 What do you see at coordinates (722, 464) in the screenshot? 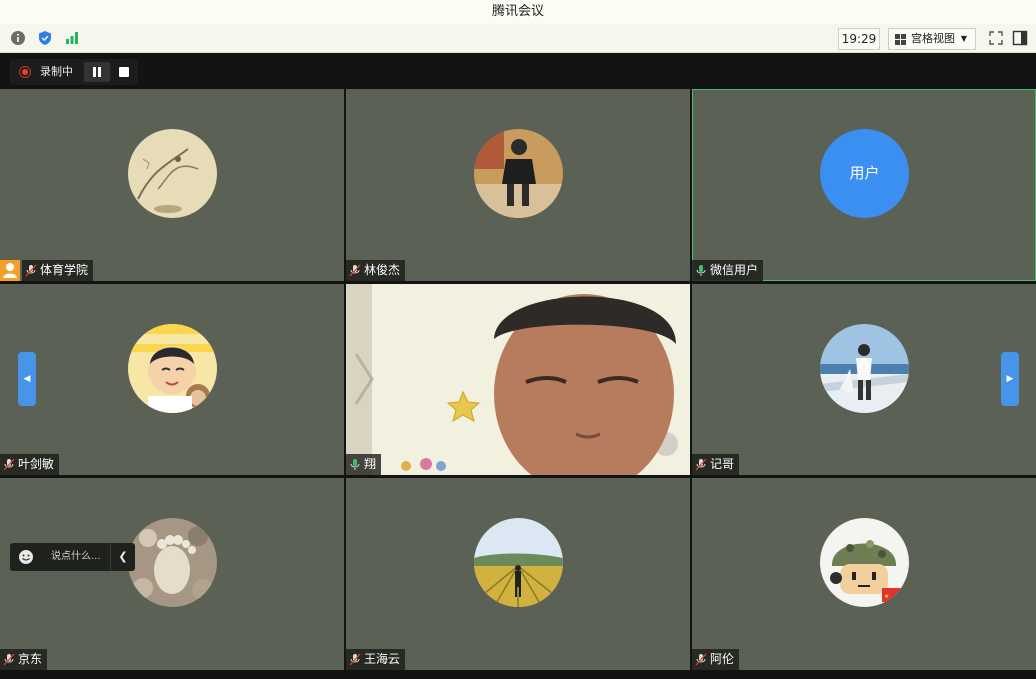
I see `participant-name: 记哥` at bounding box center [722, 464].